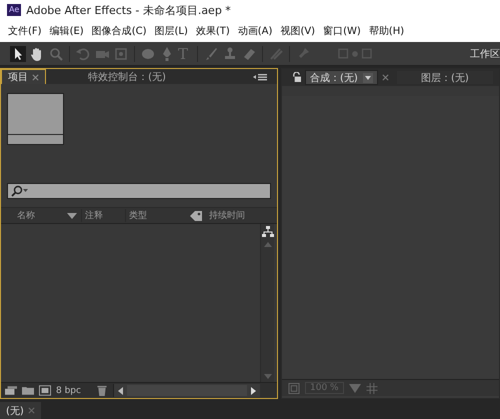 The height and width of the screenshot is (419, 500). I want to click on horizontal-scrollbar, so click(186, 390).